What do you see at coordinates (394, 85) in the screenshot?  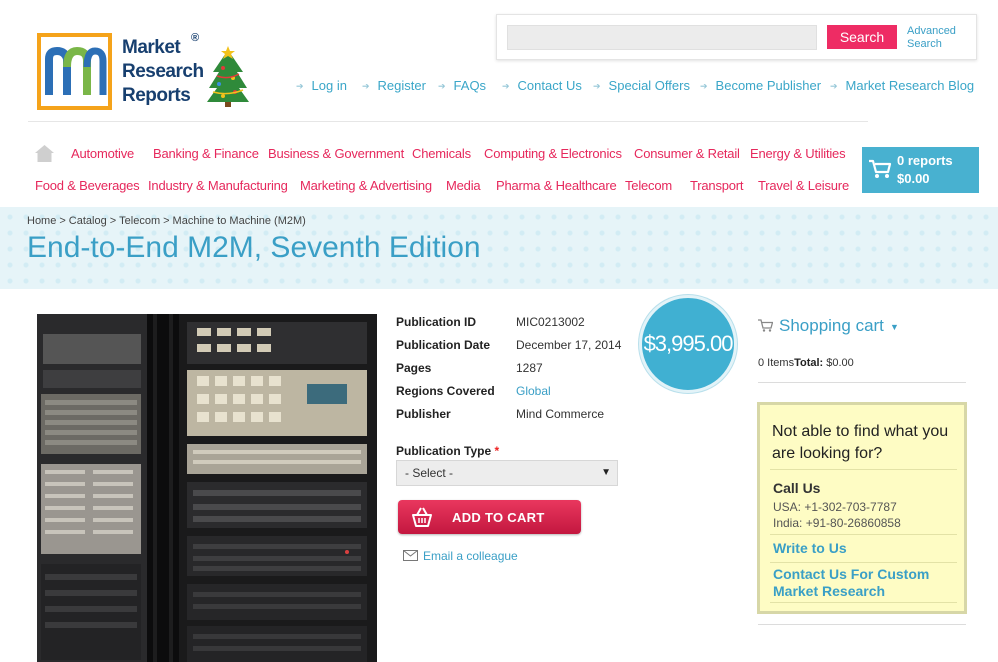 I see `register-link: ➔ Register` at bounding box center [394, 85].